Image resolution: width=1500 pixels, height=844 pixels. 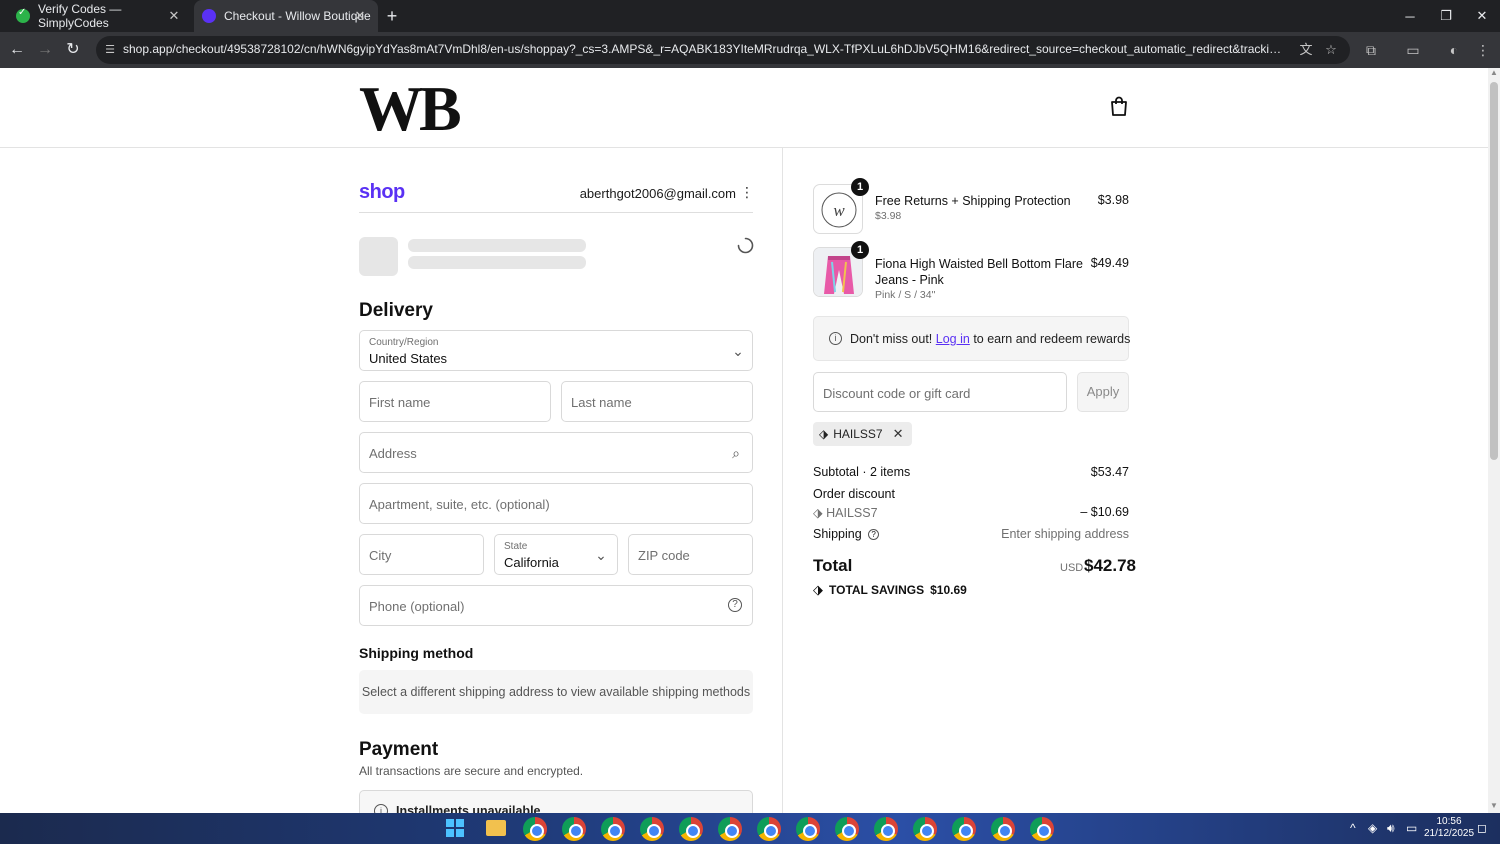 I want to click on item-name: Free Returns + Shipping Protection, so click(x=973, y=201).